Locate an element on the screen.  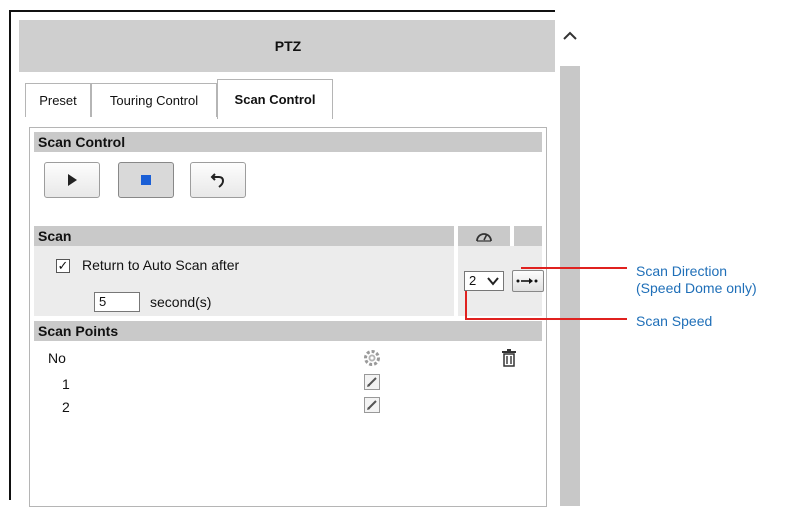
speedometer-icon is located at coordinates (484, 237).